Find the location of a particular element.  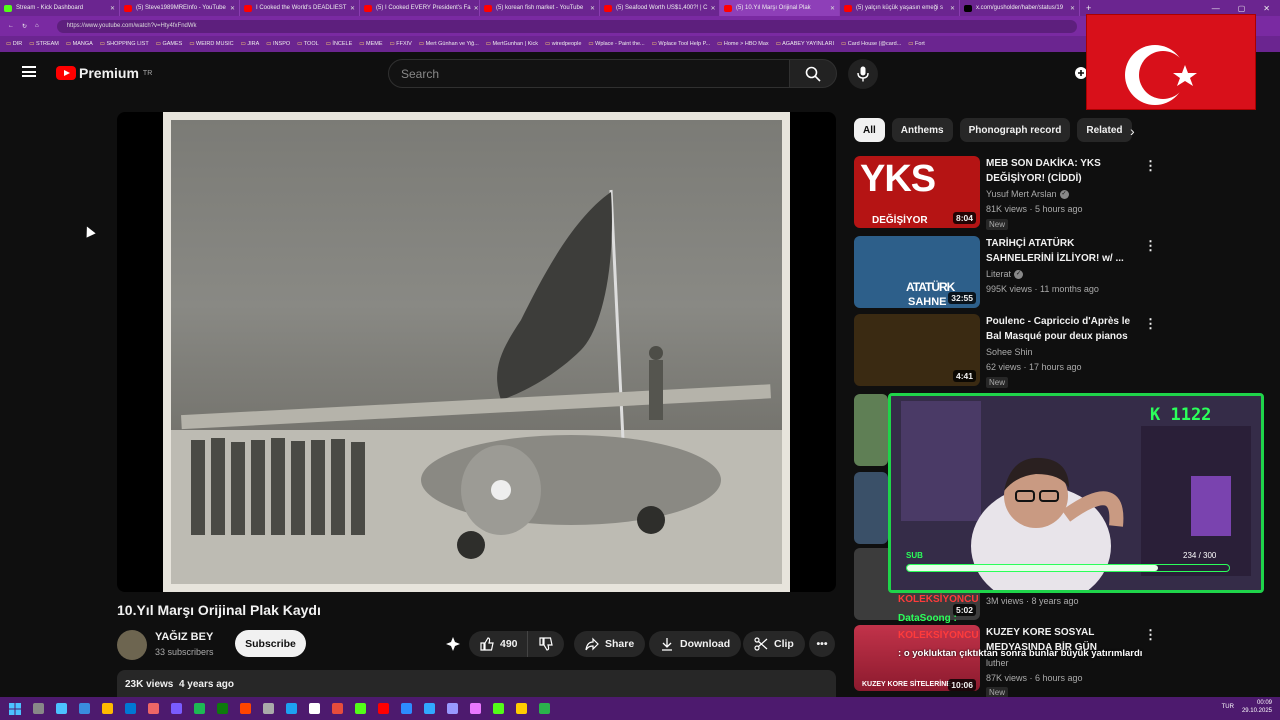

menu-icon is located at coordinates (29, 71).